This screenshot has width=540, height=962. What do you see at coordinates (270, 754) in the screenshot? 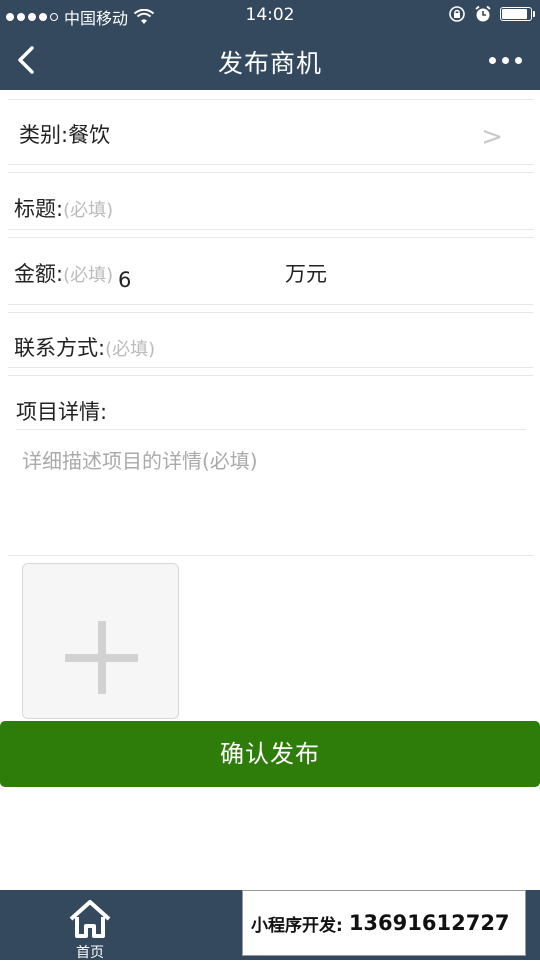
I see `confirm-publish-button: 确认发布` at bounding box center [270, 754].